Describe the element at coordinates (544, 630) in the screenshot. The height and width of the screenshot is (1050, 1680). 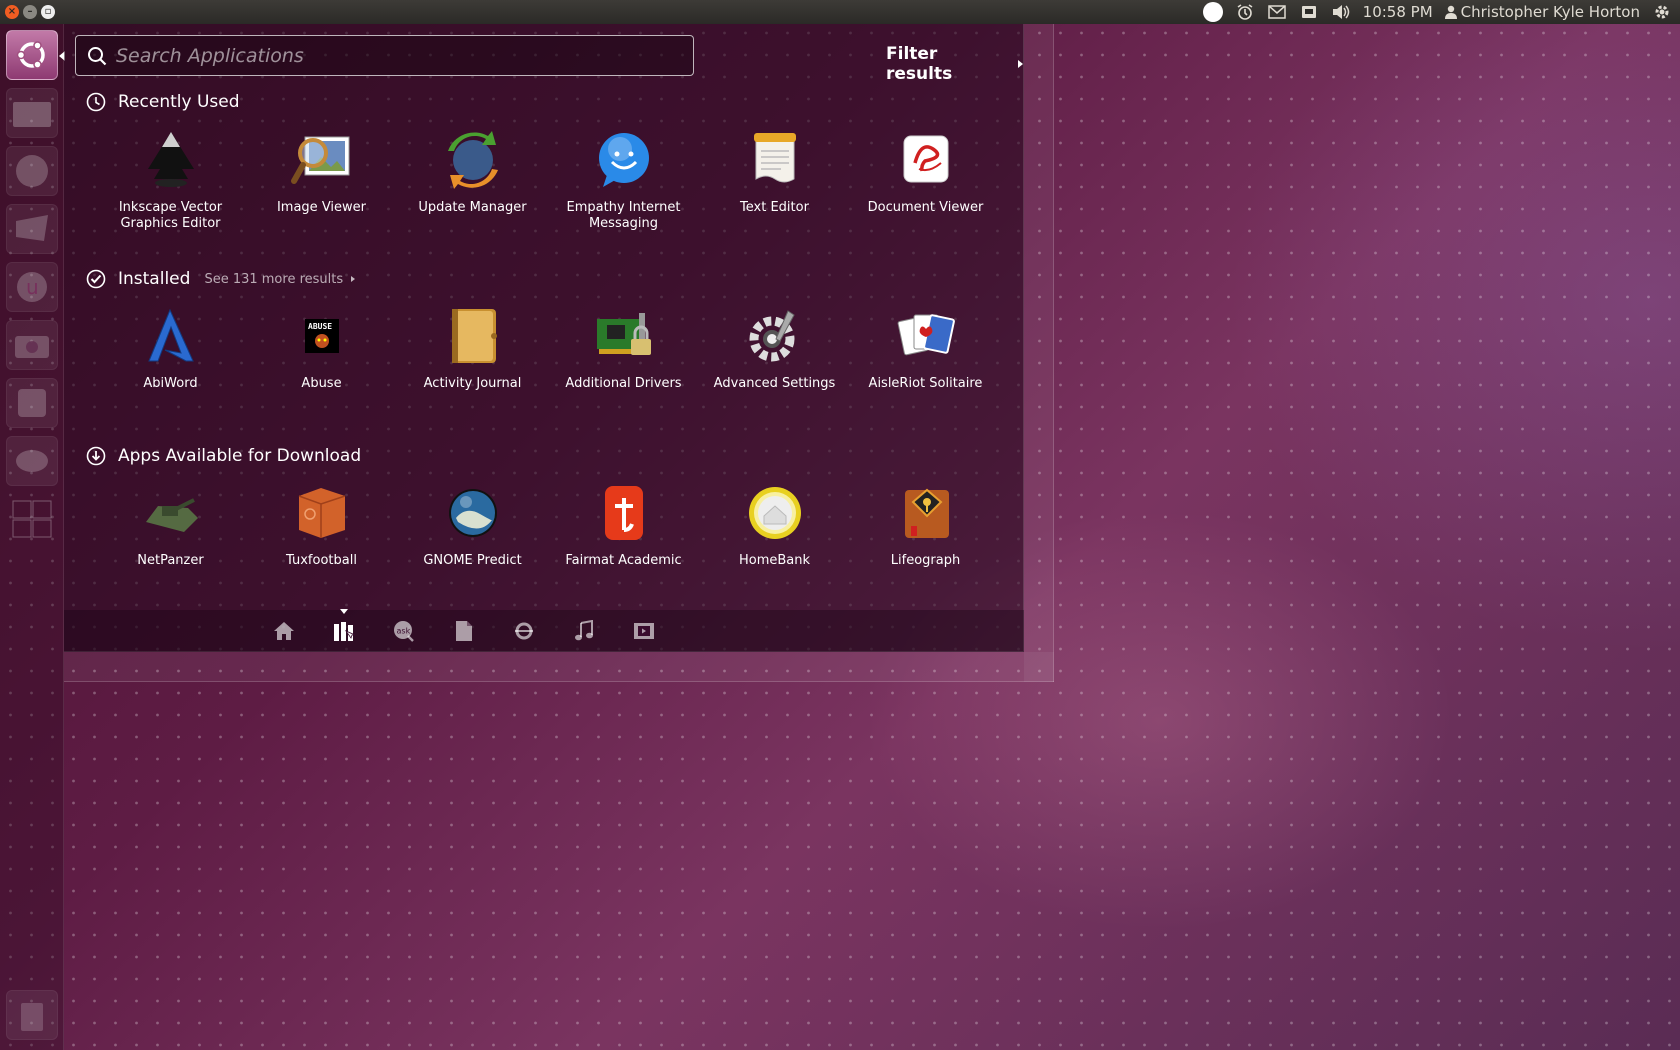
I see `lens-bar: ask` at that location.